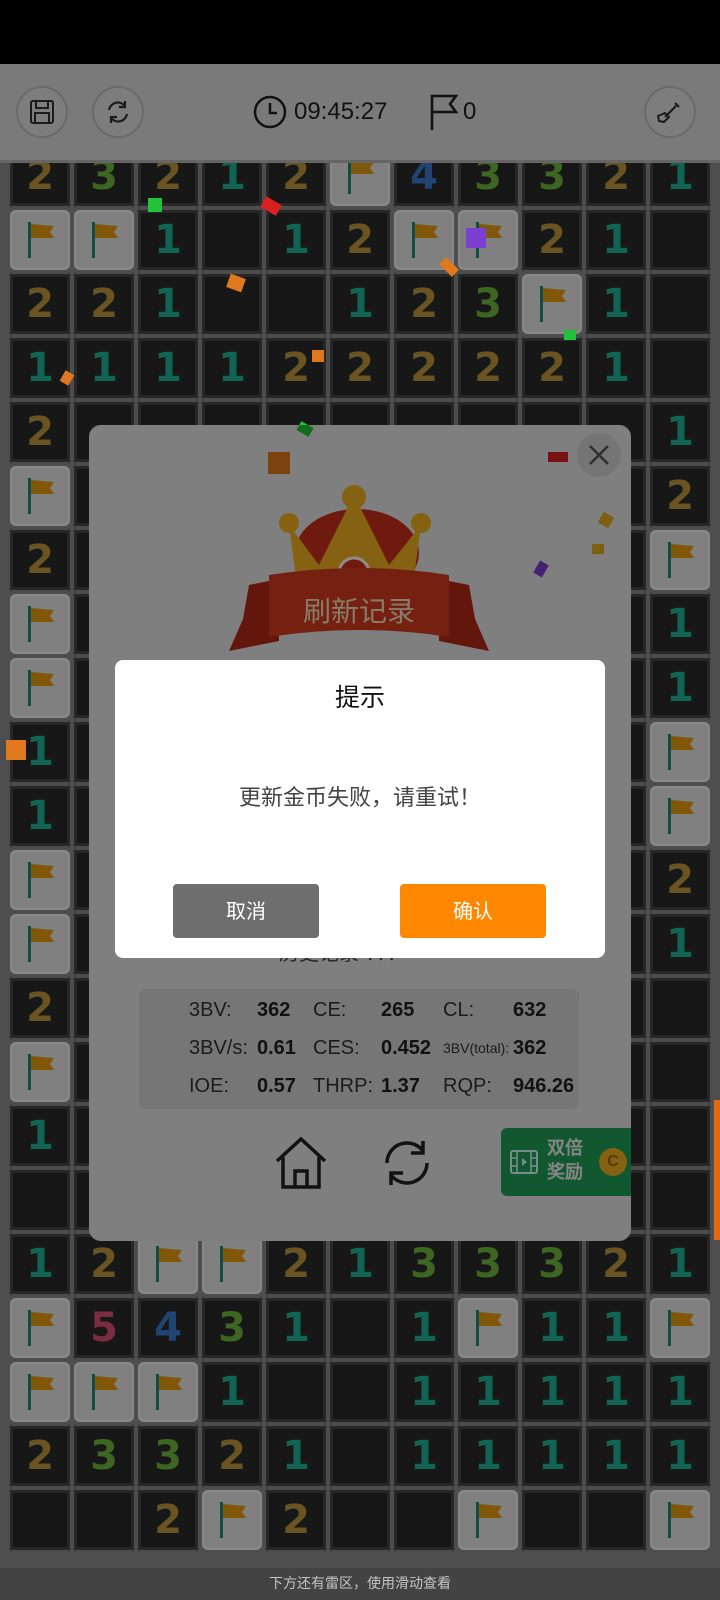 Image resolution: width=720 pixels, height=1600 pixels. I want to click on dialog-message: 更新金币失败，请重试！, so click(359, 798).